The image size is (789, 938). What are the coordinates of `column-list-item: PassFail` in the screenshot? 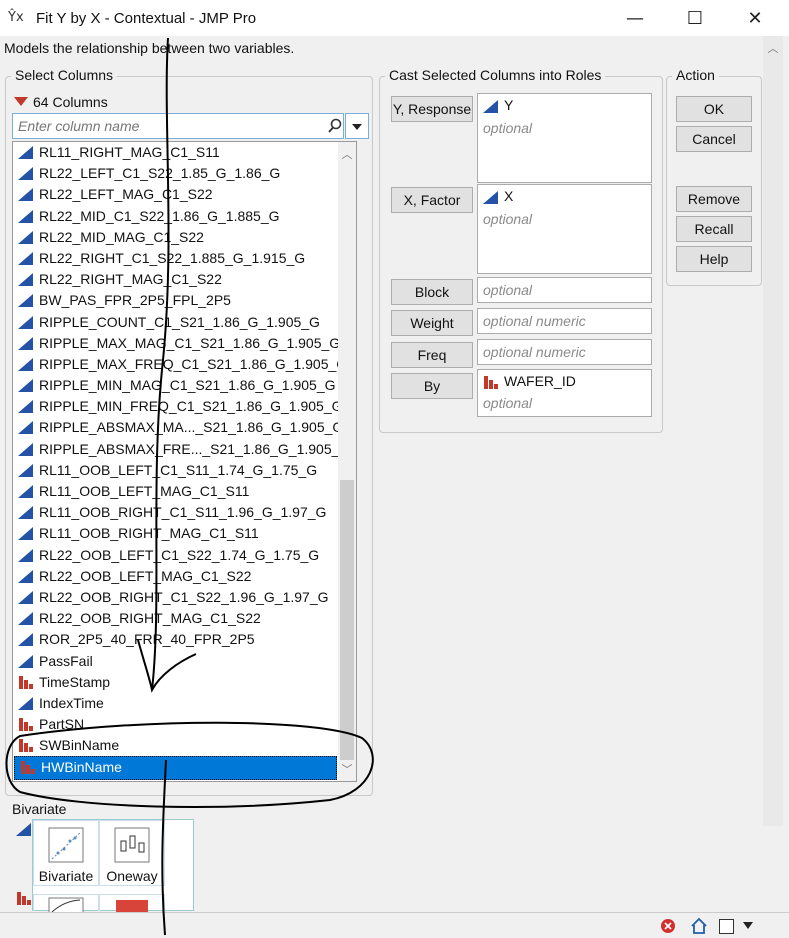 It's located at (175, 661).